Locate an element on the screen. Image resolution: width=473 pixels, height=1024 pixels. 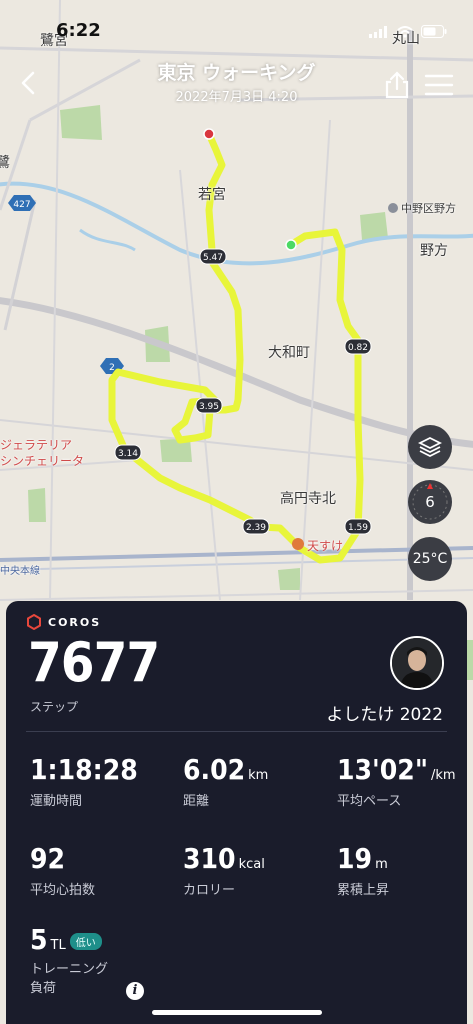
svg-text: 3.14 is located at coordinates (128, 454).